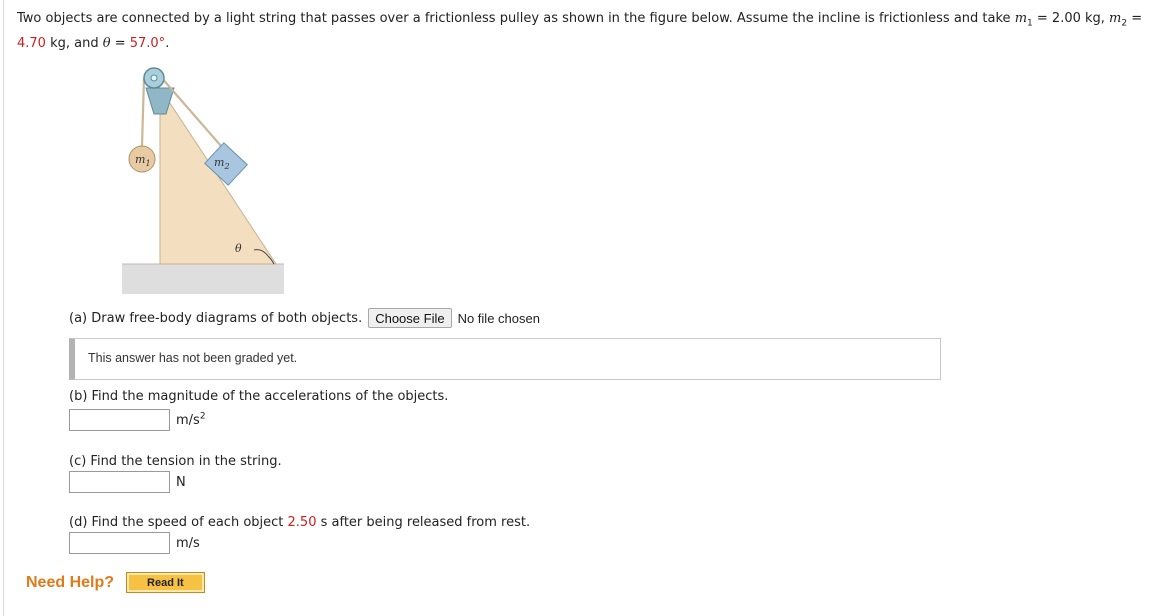 The height and width of the screenshot is (616, 1168). Describe the element at coordinates (70, 582) in the screenshot. I see `need-help-label: Need Help?` at that location.